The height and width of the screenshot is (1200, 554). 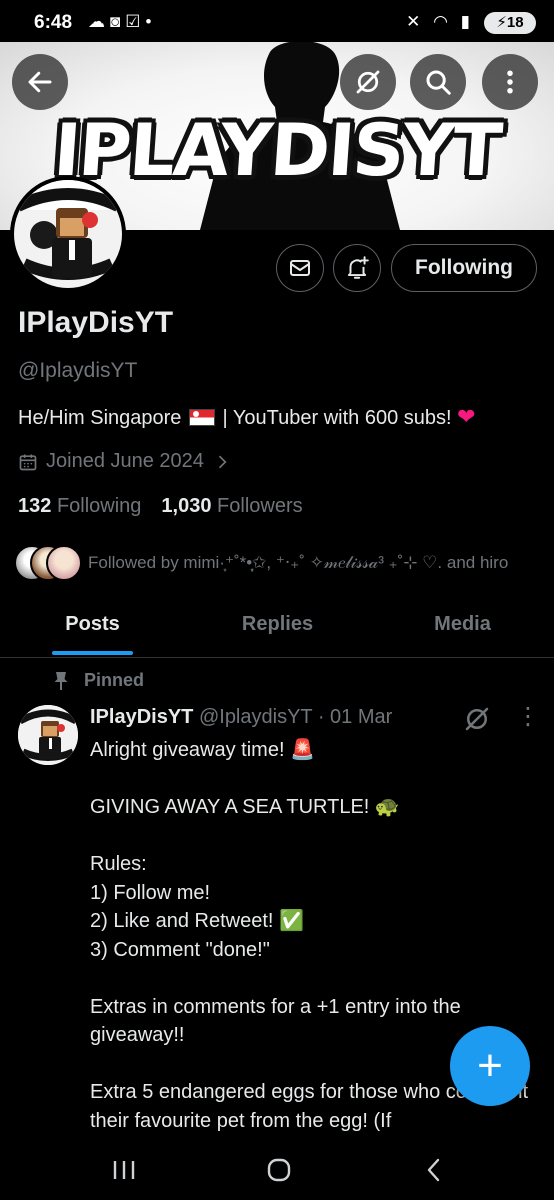 What do you see at coordinates (462, 627) in the screenshot?
I see `tab-media: Media` at bounding box center [462, 627].